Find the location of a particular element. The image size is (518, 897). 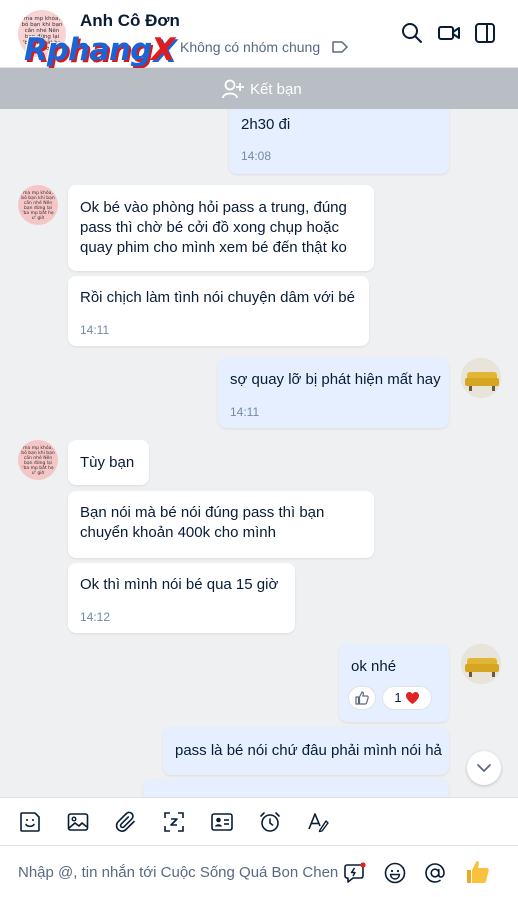

emoji-icon is located at coordinates (395, 873).